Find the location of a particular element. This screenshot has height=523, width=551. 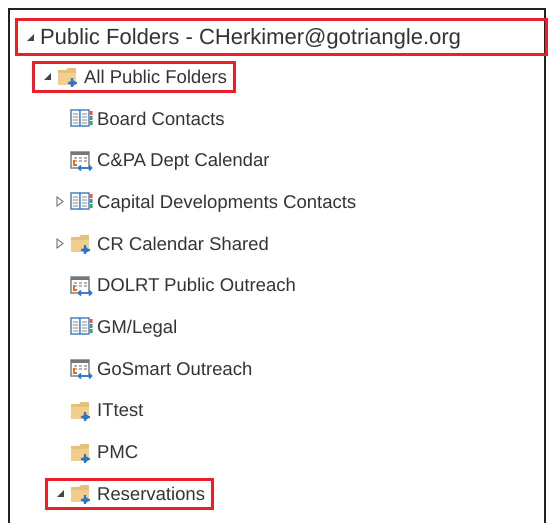

folder-label: GM/Legal is located at coordinates (137, 327).